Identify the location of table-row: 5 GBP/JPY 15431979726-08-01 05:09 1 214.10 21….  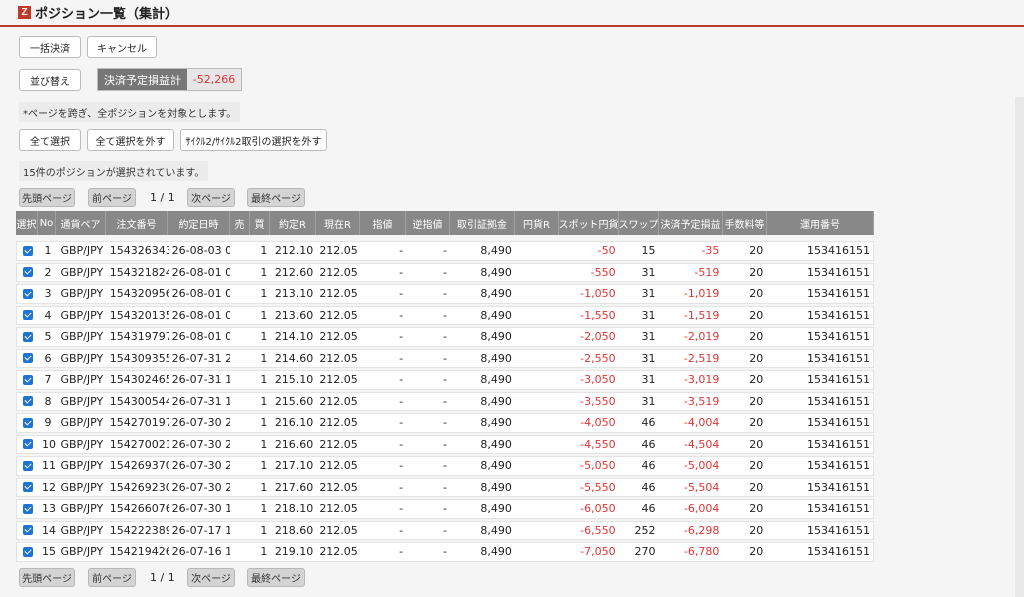
(445, 337).